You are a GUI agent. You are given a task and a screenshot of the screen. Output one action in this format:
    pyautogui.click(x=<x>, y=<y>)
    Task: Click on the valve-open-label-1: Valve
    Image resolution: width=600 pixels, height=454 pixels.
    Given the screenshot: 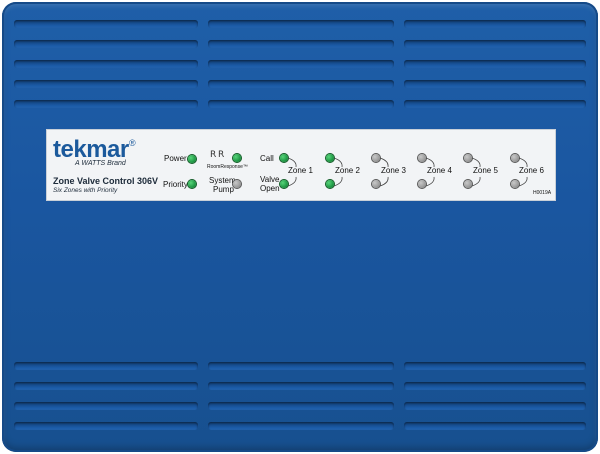 What is the action you would take?
    pyautogui.click(x=270, y=179)
    